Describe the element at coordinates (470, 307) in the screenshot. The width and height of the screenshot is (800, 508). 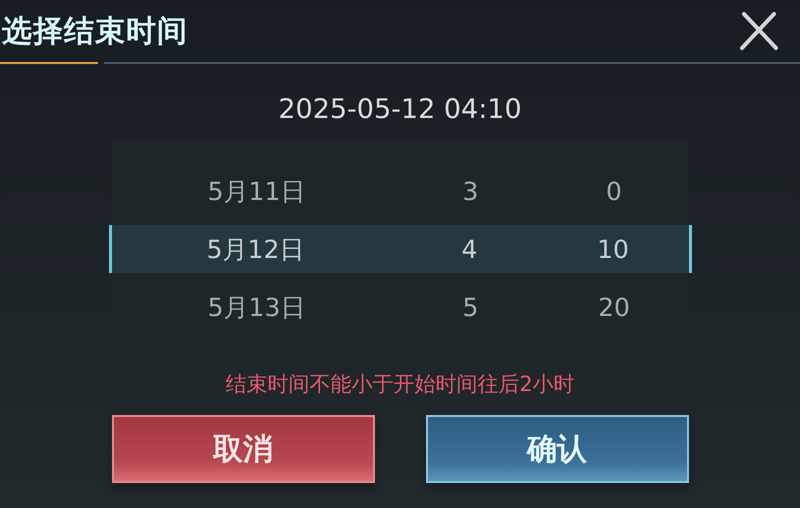
I see `hour-option: 5` at that location.